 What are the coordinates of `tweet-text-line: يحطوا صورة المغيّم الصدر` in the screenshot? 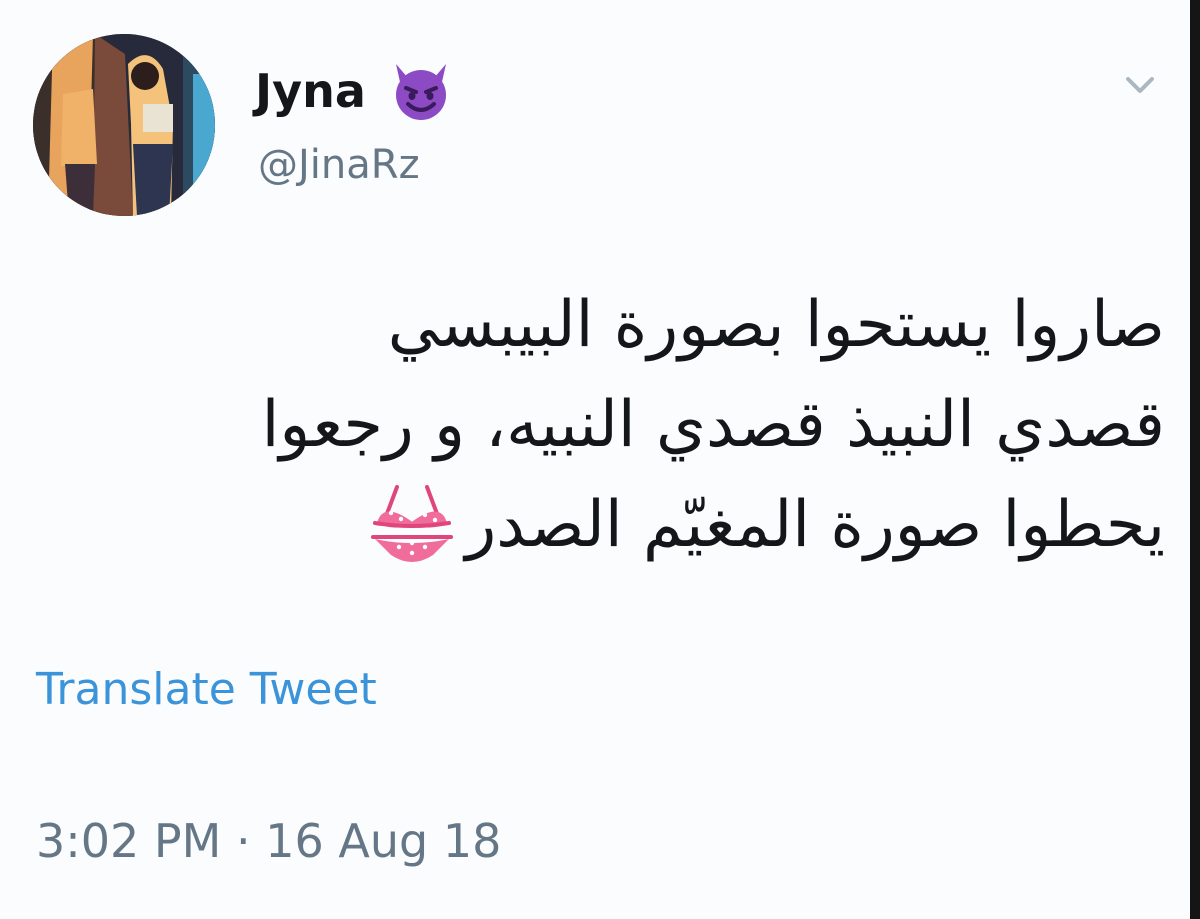 It's located at (815, 525).